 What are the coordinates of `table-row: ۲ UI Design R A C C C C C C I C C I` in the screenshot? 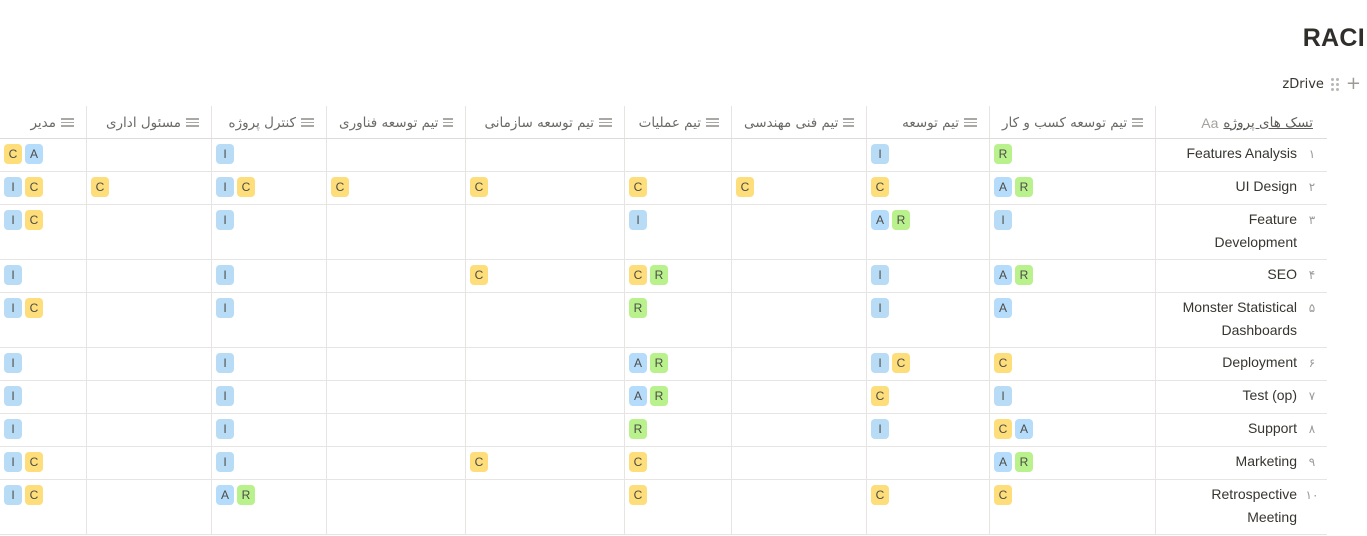 It's located at (663, 188).